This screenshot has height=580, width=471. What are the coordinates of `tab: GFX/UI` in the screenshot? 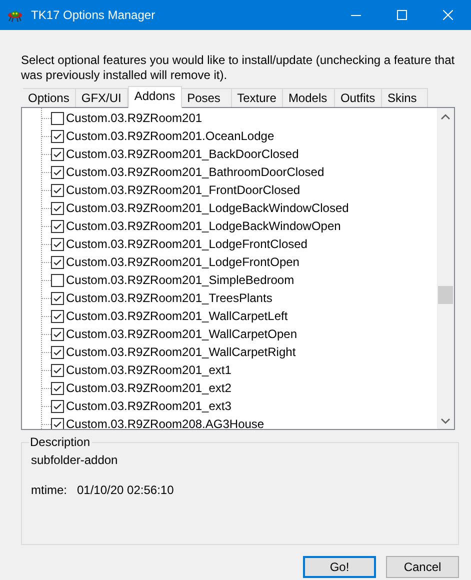 It's located at (102, 97).